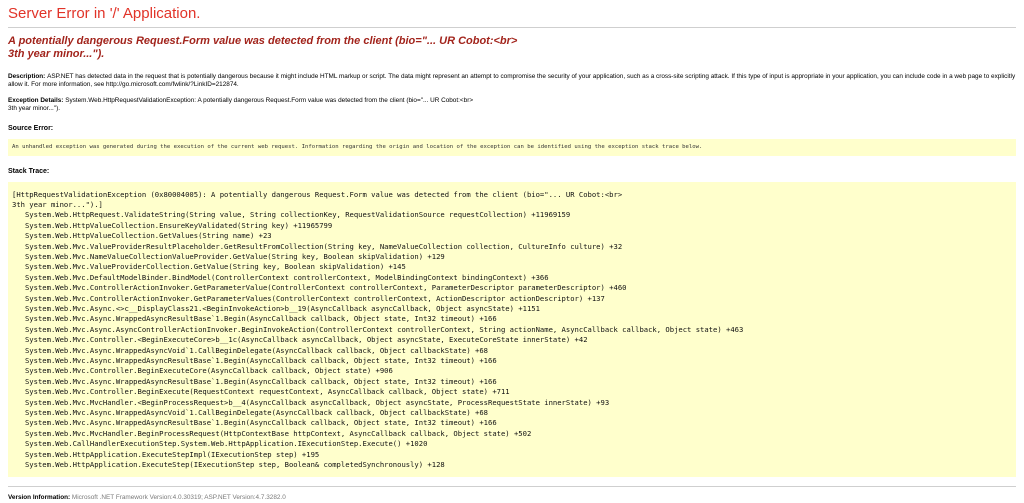  What do you see at coordinates (40, 498) in the screenshot?
I see `version-info-label: Version Information:` at bounding box center [40, 498].